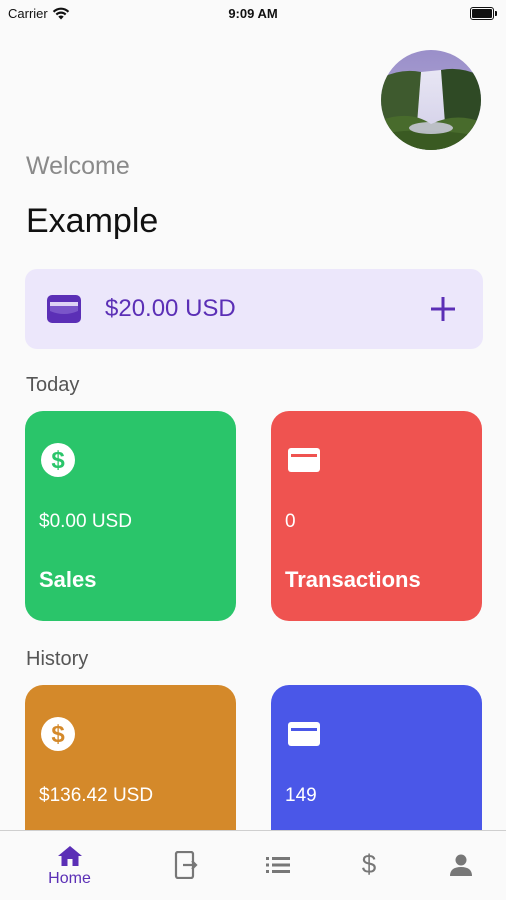  What do you see at coordinates (290, 521) in the screenshot?
I see `transactions-value: 0` at bounding box center [290, 521].